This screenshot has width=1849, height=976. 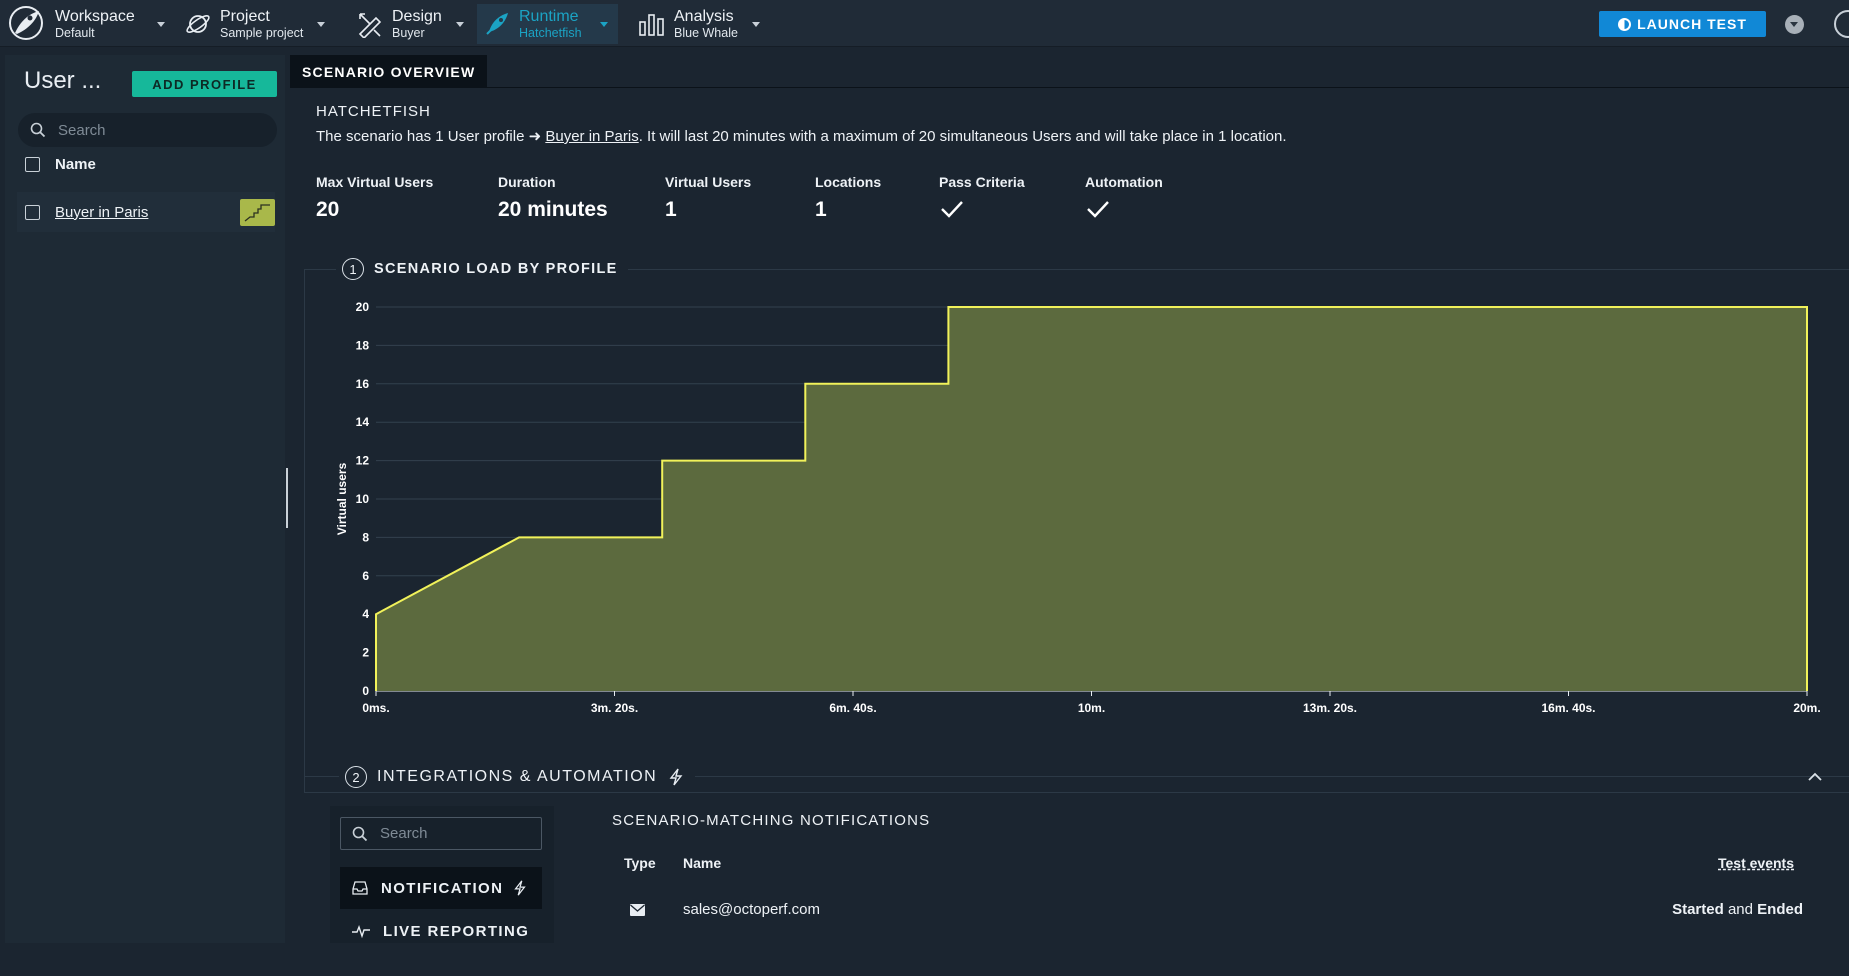 What do you see at coordinates (497, 24) in the screenshot?
I see `rocket-icon` at bounding box center [497, 24].